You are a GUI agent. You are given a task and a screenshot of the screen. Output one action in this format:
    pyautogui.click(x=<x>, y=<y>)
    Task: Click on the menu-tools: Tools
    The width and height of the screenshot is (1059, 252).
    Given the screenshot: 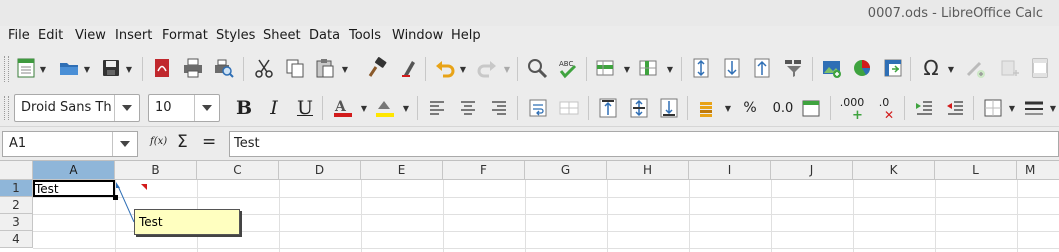 What is the action you would take?
    pyautogui.click(x=365, y=35)
    